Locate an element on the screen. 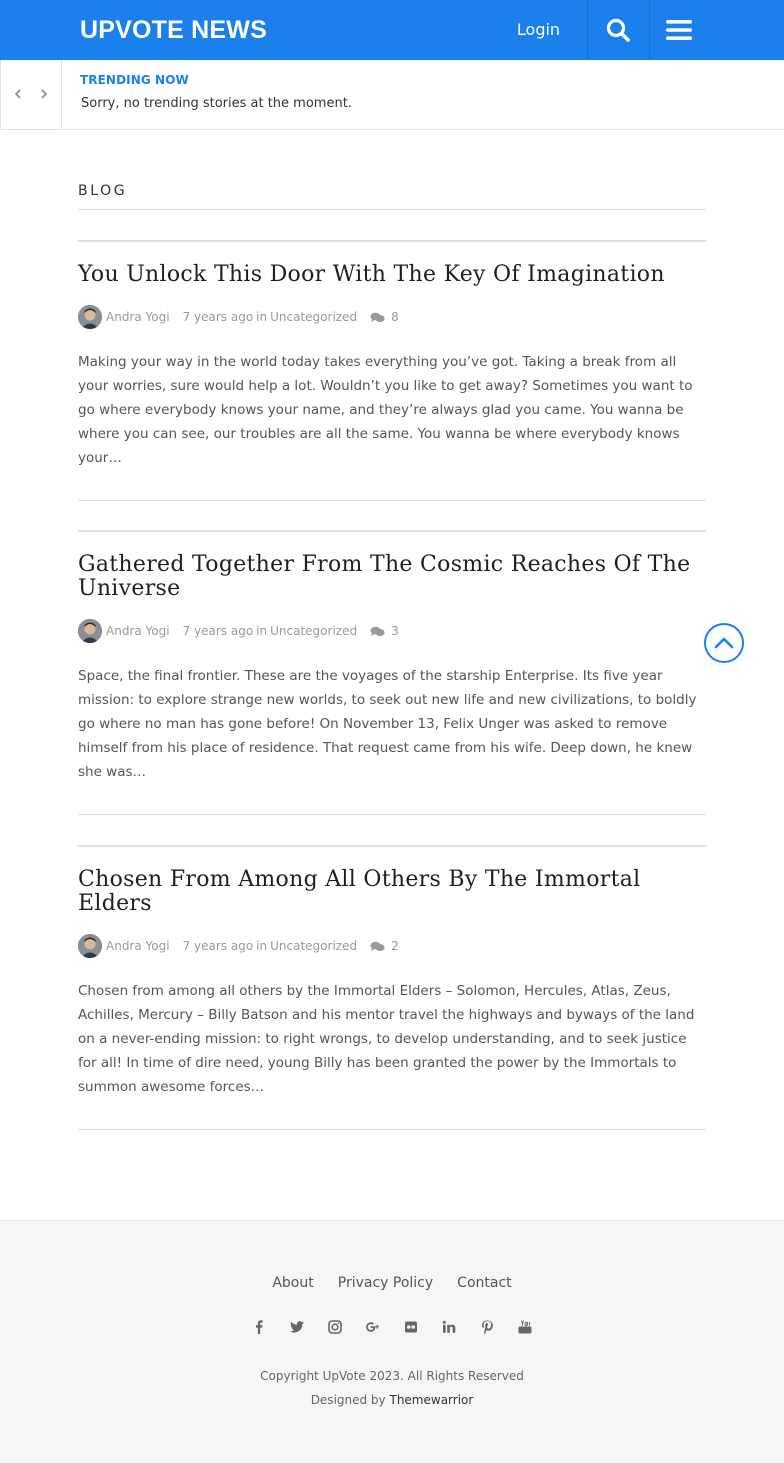  trending-nav is located at coordinates (31, 95).